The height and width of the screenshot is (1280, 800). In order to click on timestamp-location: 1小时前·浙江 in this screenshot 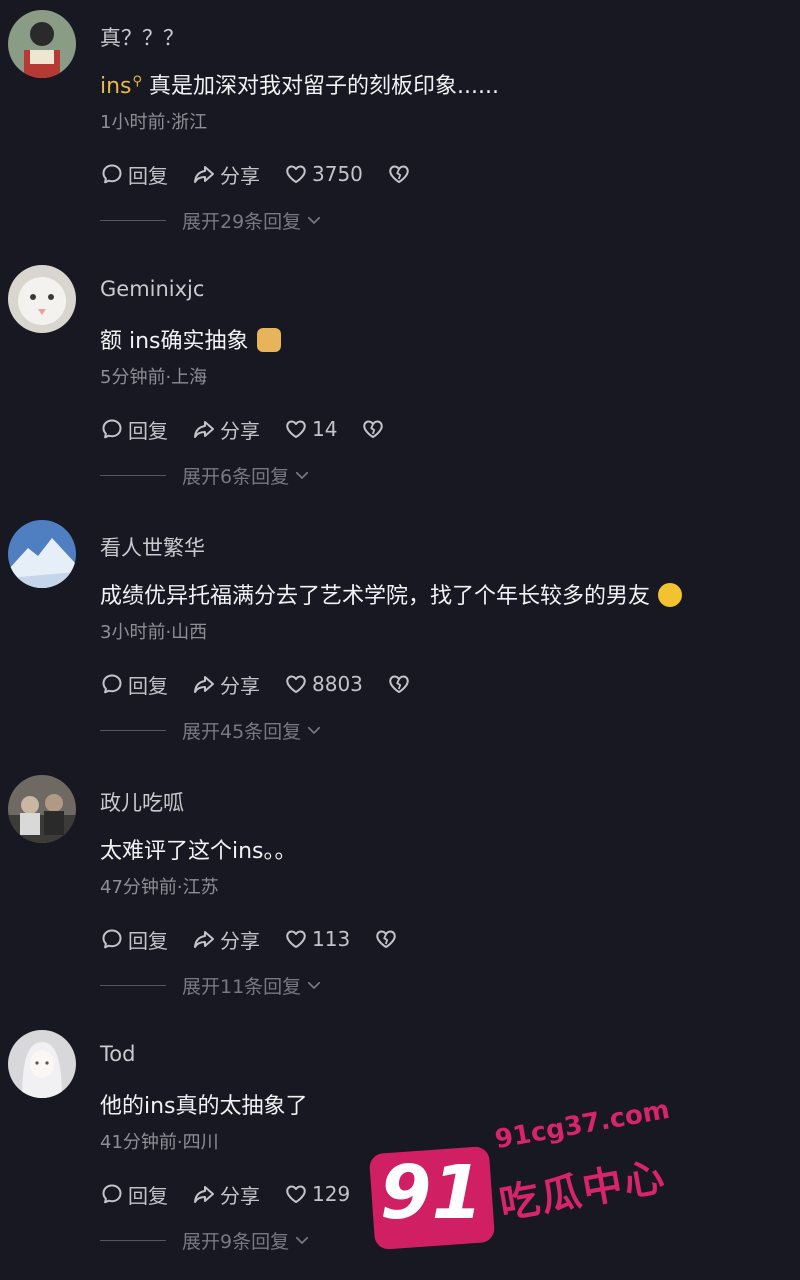, I will do `click(154, 122)`.